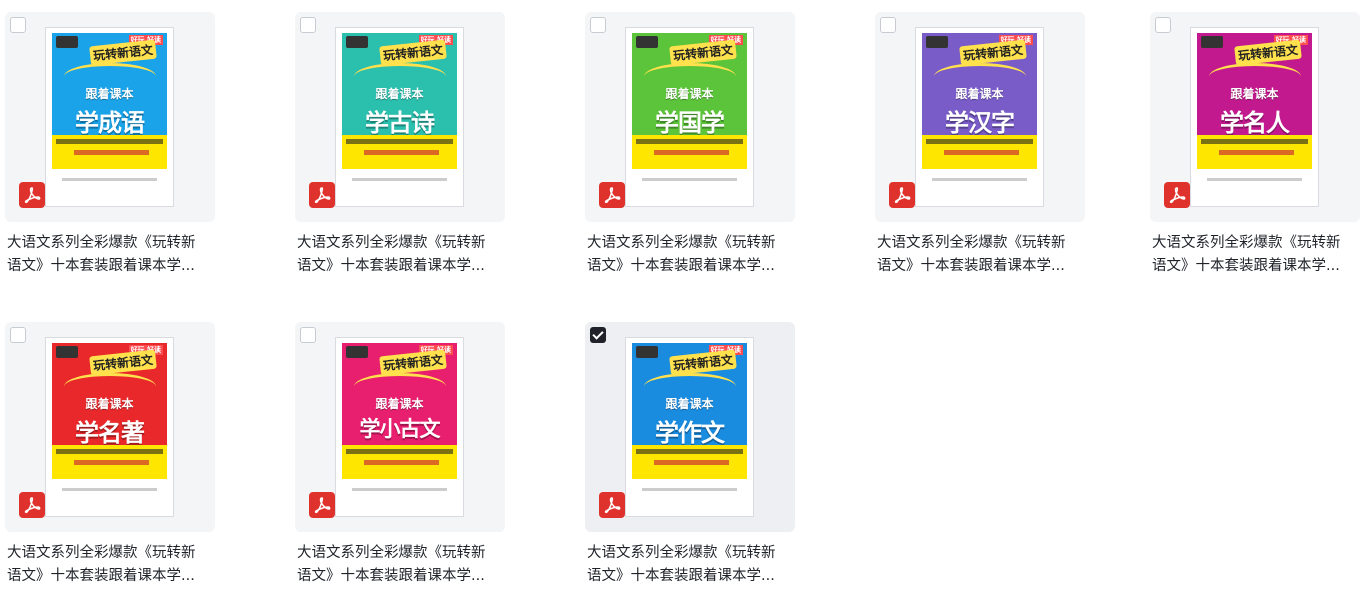  I want to click on file-thumbnail: 好玩 好读 玩转新语文 跟着课本 学汉字, so click(980, 117).